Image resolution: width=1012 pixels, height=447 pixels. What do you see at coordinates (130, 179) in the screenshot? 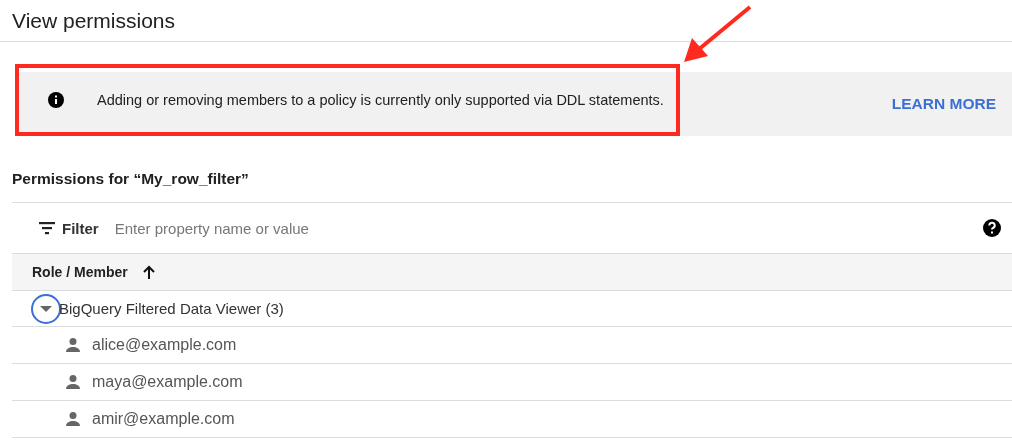
I see `section-title: Permissions for “My_row_filter”` at bounding box center [130, 179].